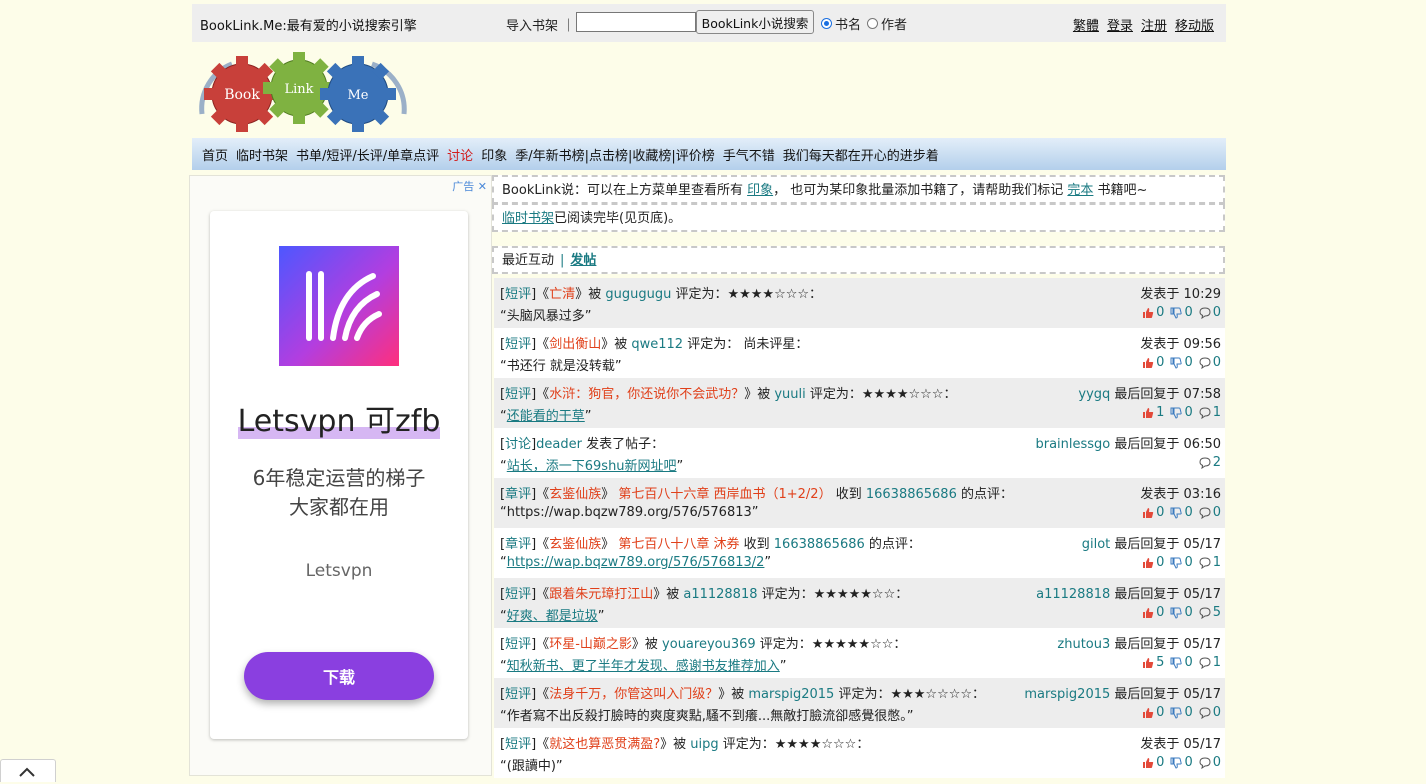  What do you see at coordinates (636, 22) in the screenshot?
I see `search-input` at bounding box center [636, 22].